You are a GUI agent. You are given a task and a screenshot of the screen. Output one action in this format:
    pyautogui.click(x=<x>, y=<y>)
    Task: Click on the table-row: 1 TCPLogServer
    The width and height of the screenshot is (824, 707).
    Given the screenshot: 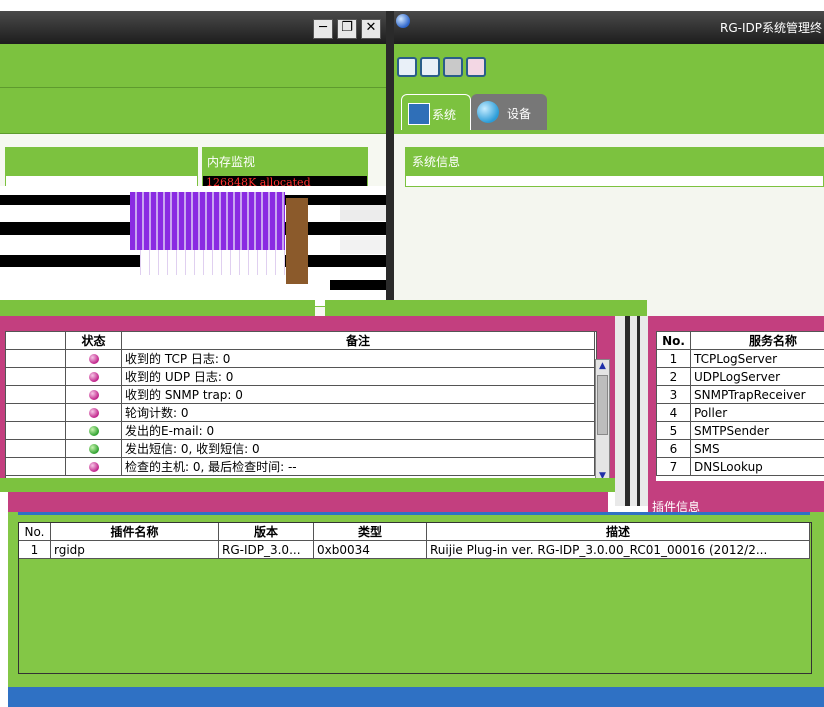 What is the action you would take?
    pyautogui.click(x=740, y=358)
    